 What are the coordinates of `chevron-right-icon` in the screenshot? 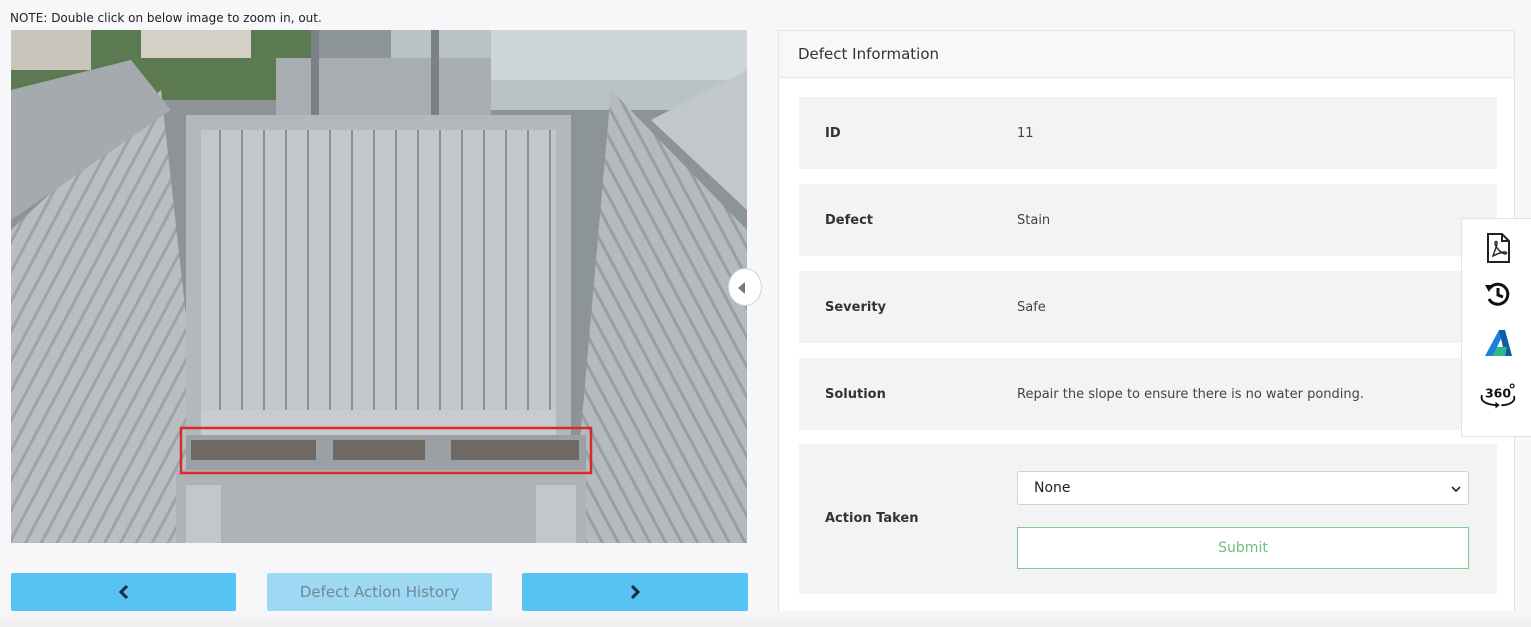 It's located at (635, 592).